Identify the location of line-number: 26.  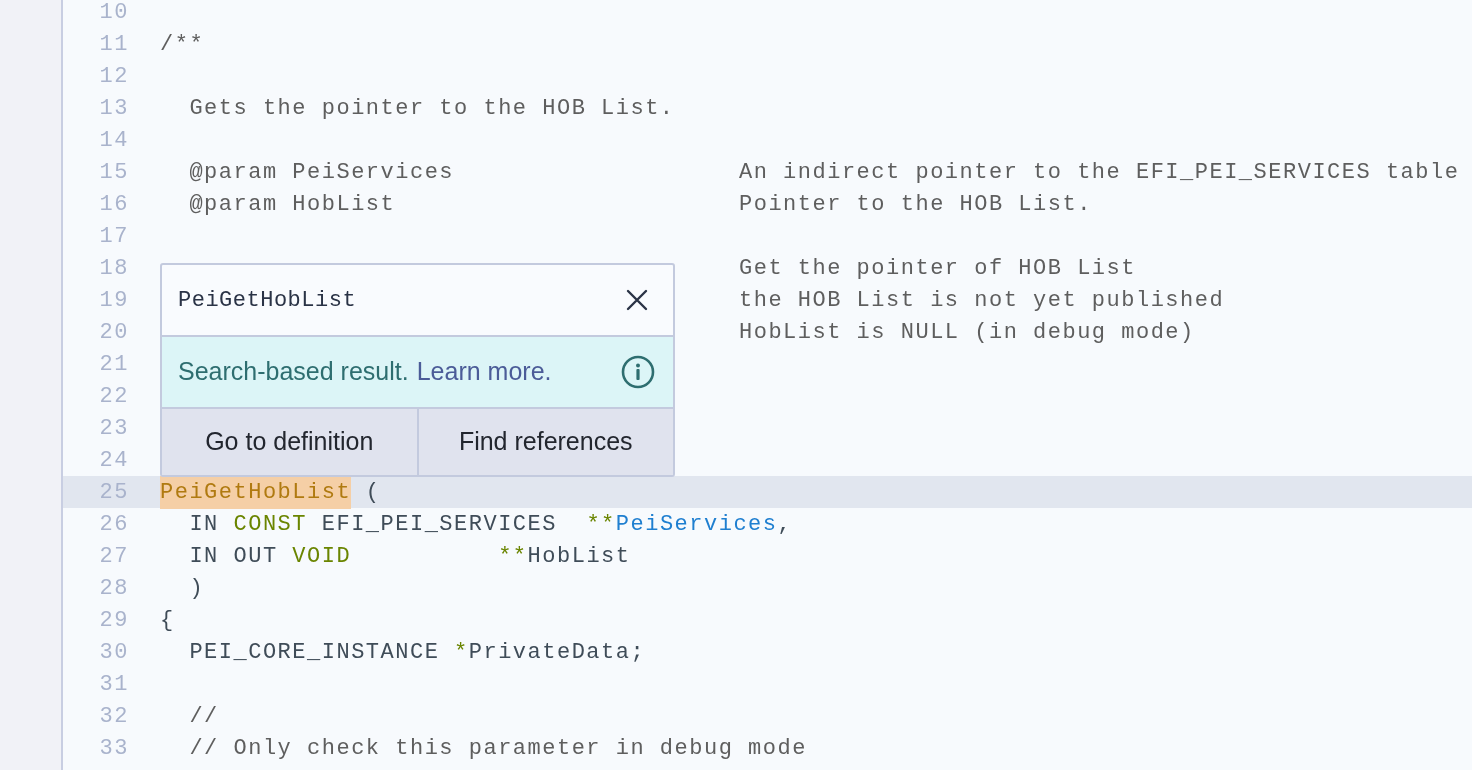
(113, 524).